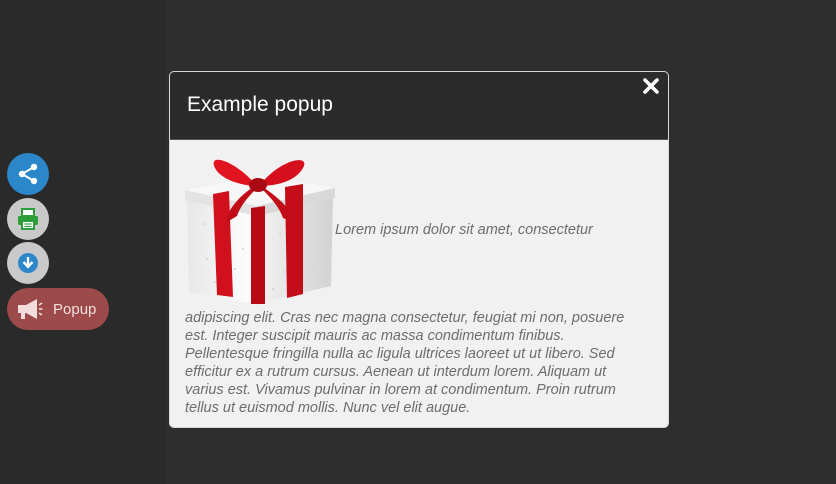 This screenshot has height=484, width=836. Describe the element at coordinates (29, 309) in the screenshot. I see `megaphone-icon` at that location.